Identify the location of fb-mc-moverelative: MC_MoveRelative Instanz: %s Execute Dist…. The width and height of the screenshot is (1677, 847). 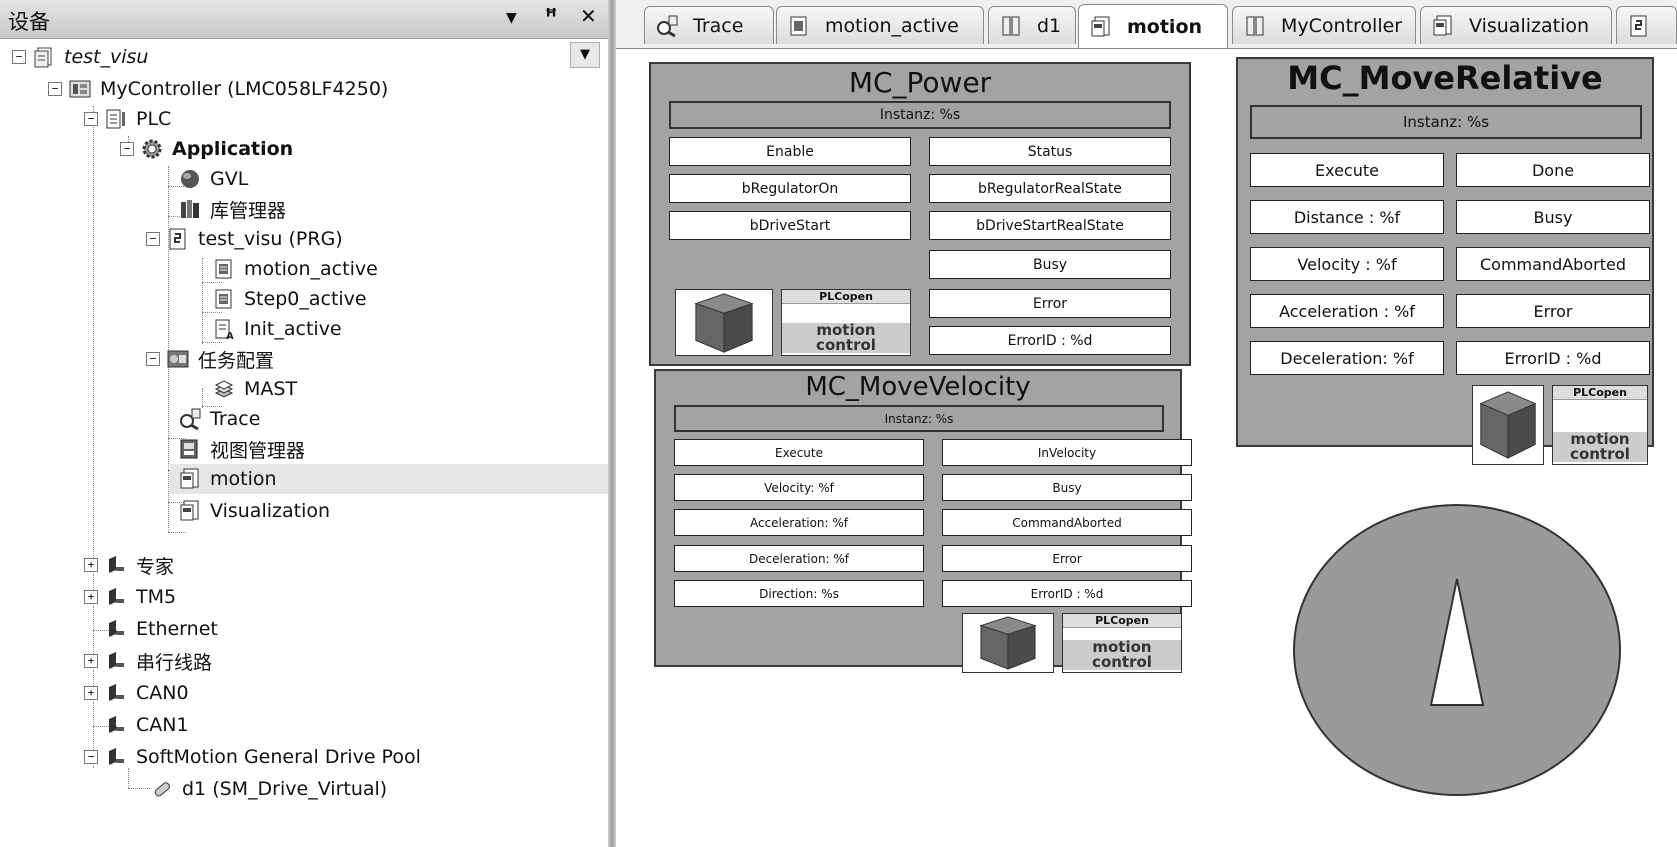
(1445, 261).